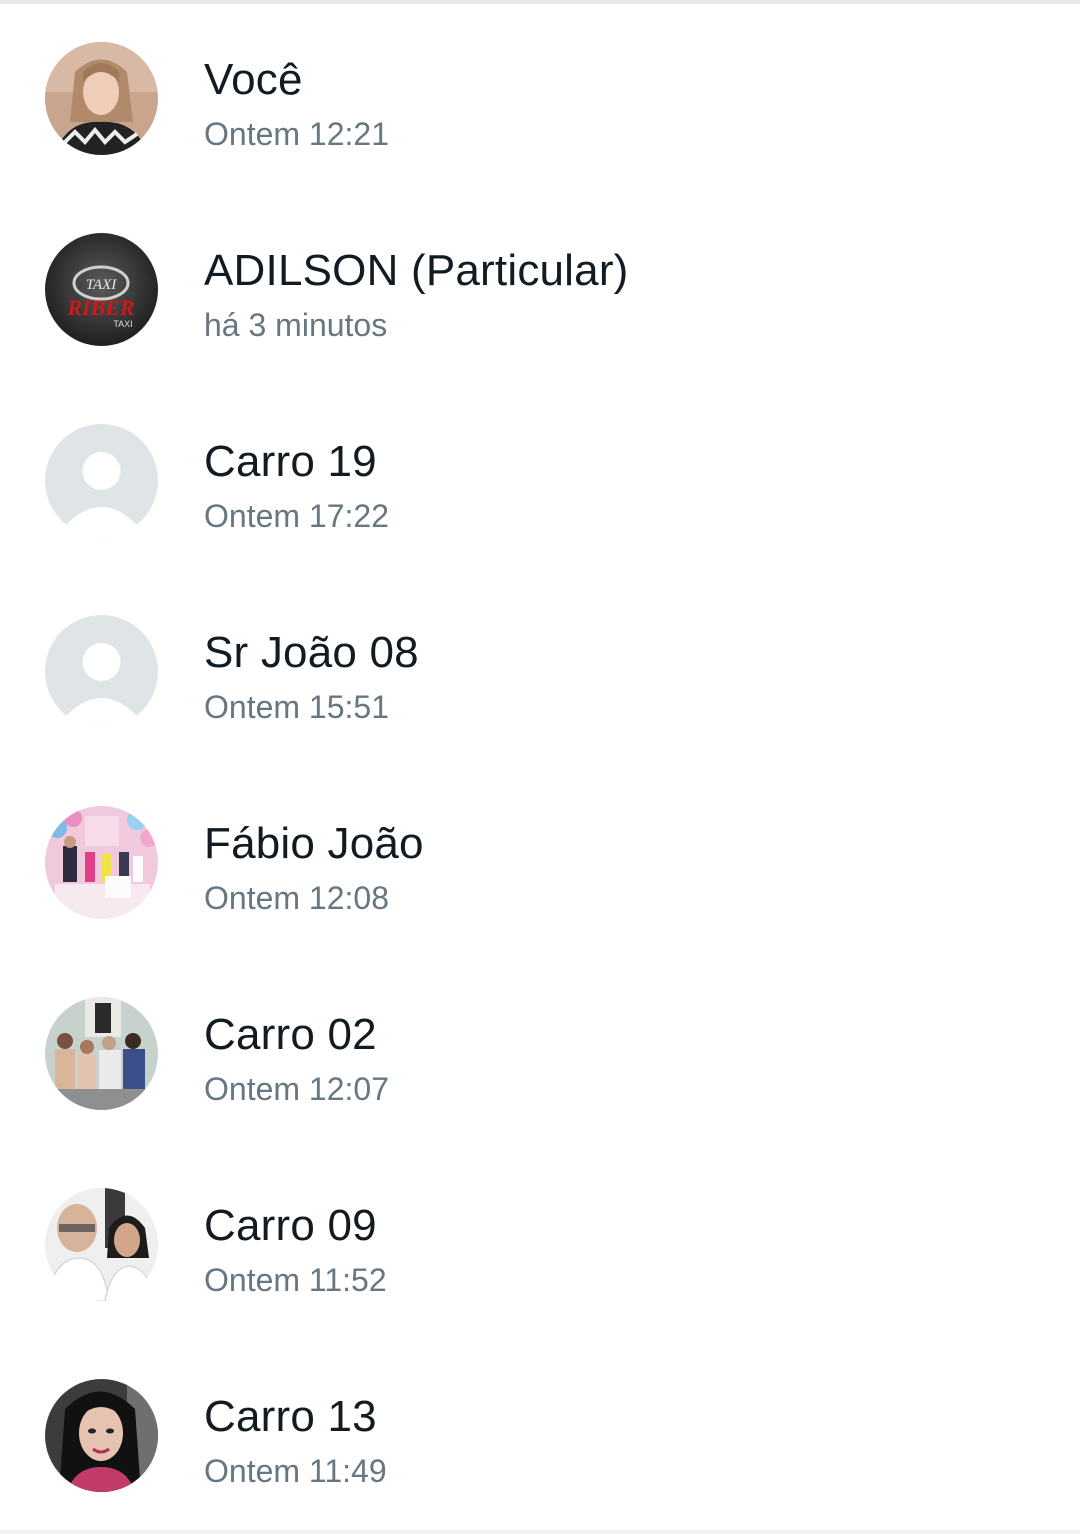 The width and height of the screenshot is (1080, 1534). What do you see at coordinates (290, 1416) in the screenshot?
I see `viewer-name: Carro 13` at bounding box center [290, 1416].